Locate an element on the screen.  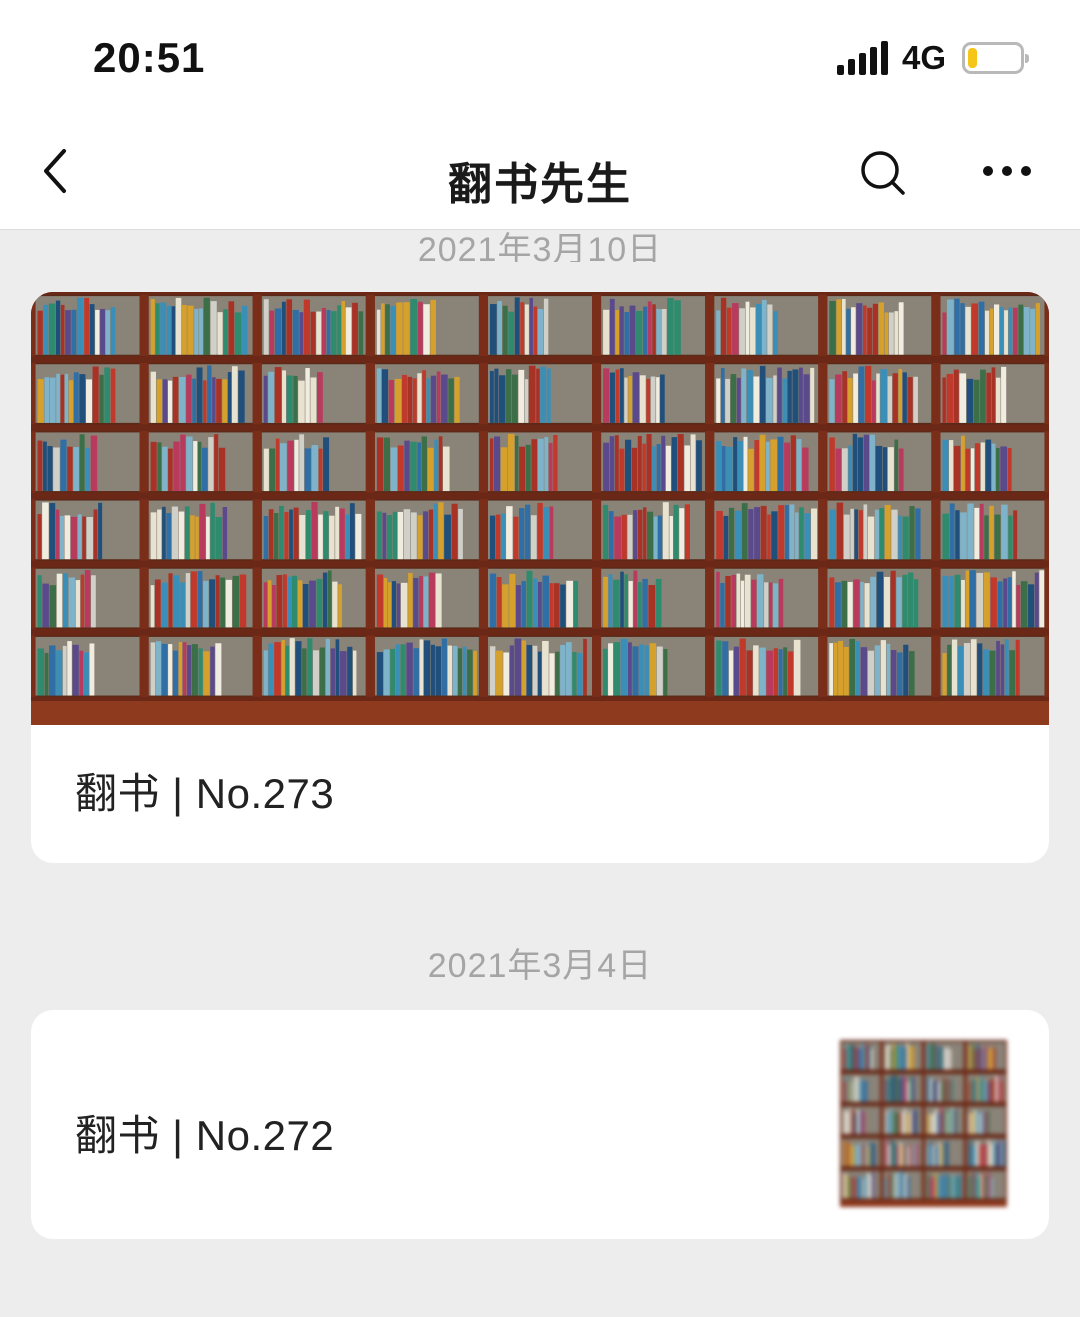
date-label: 2021年3月10日 is located at coordinates (540, 246).